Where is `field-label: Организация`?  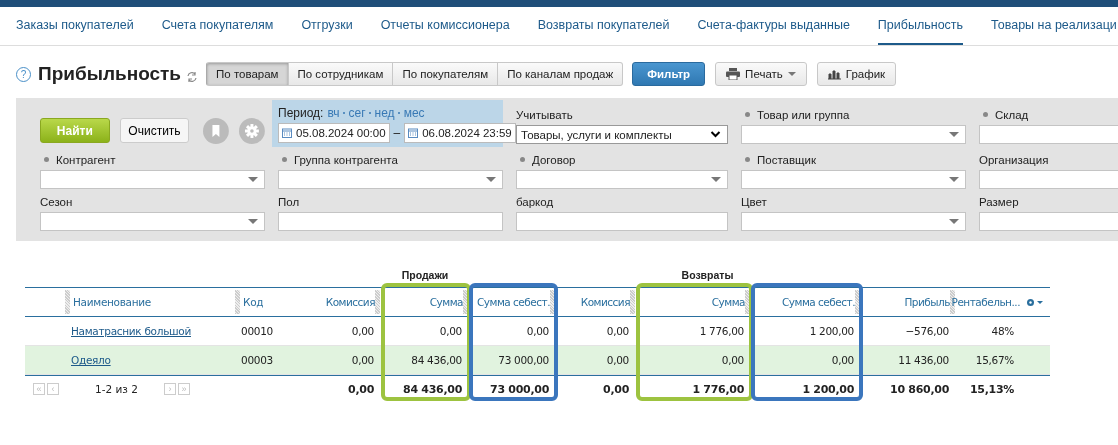 field-label: Организация is located at coordinates (1014, 159).